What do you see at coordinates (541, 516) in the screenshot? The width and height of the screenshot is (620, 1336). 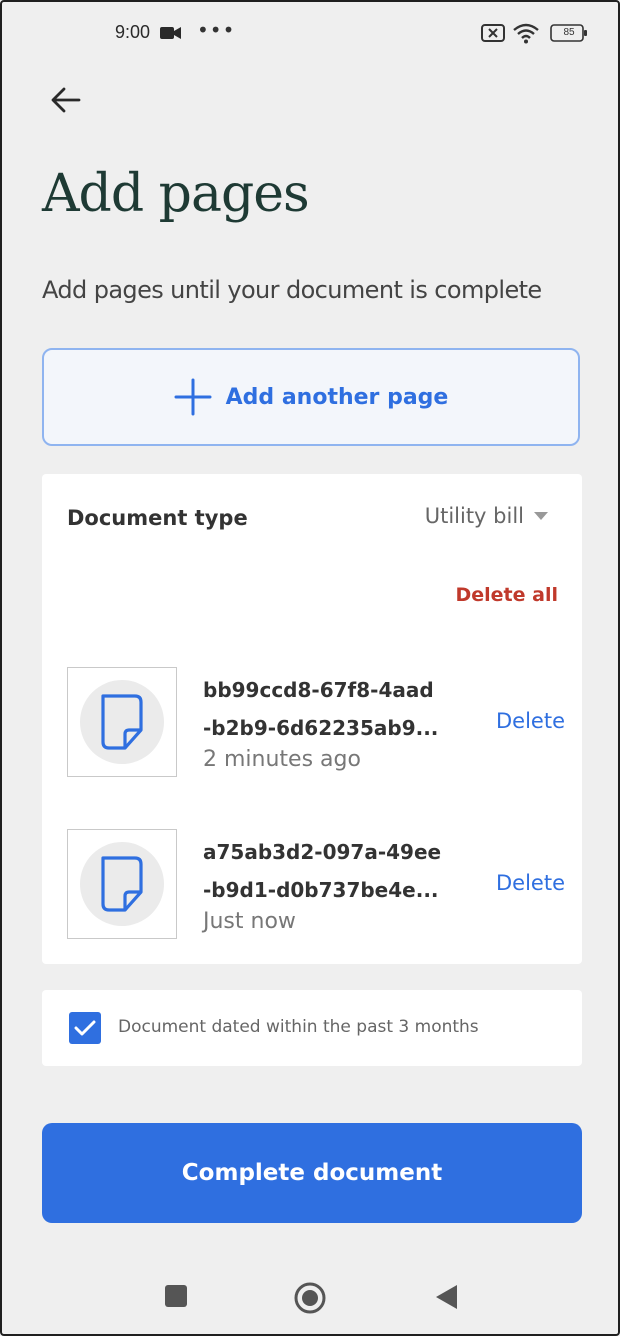 I see `caret-down-icon` at bounding box center [541, 516].